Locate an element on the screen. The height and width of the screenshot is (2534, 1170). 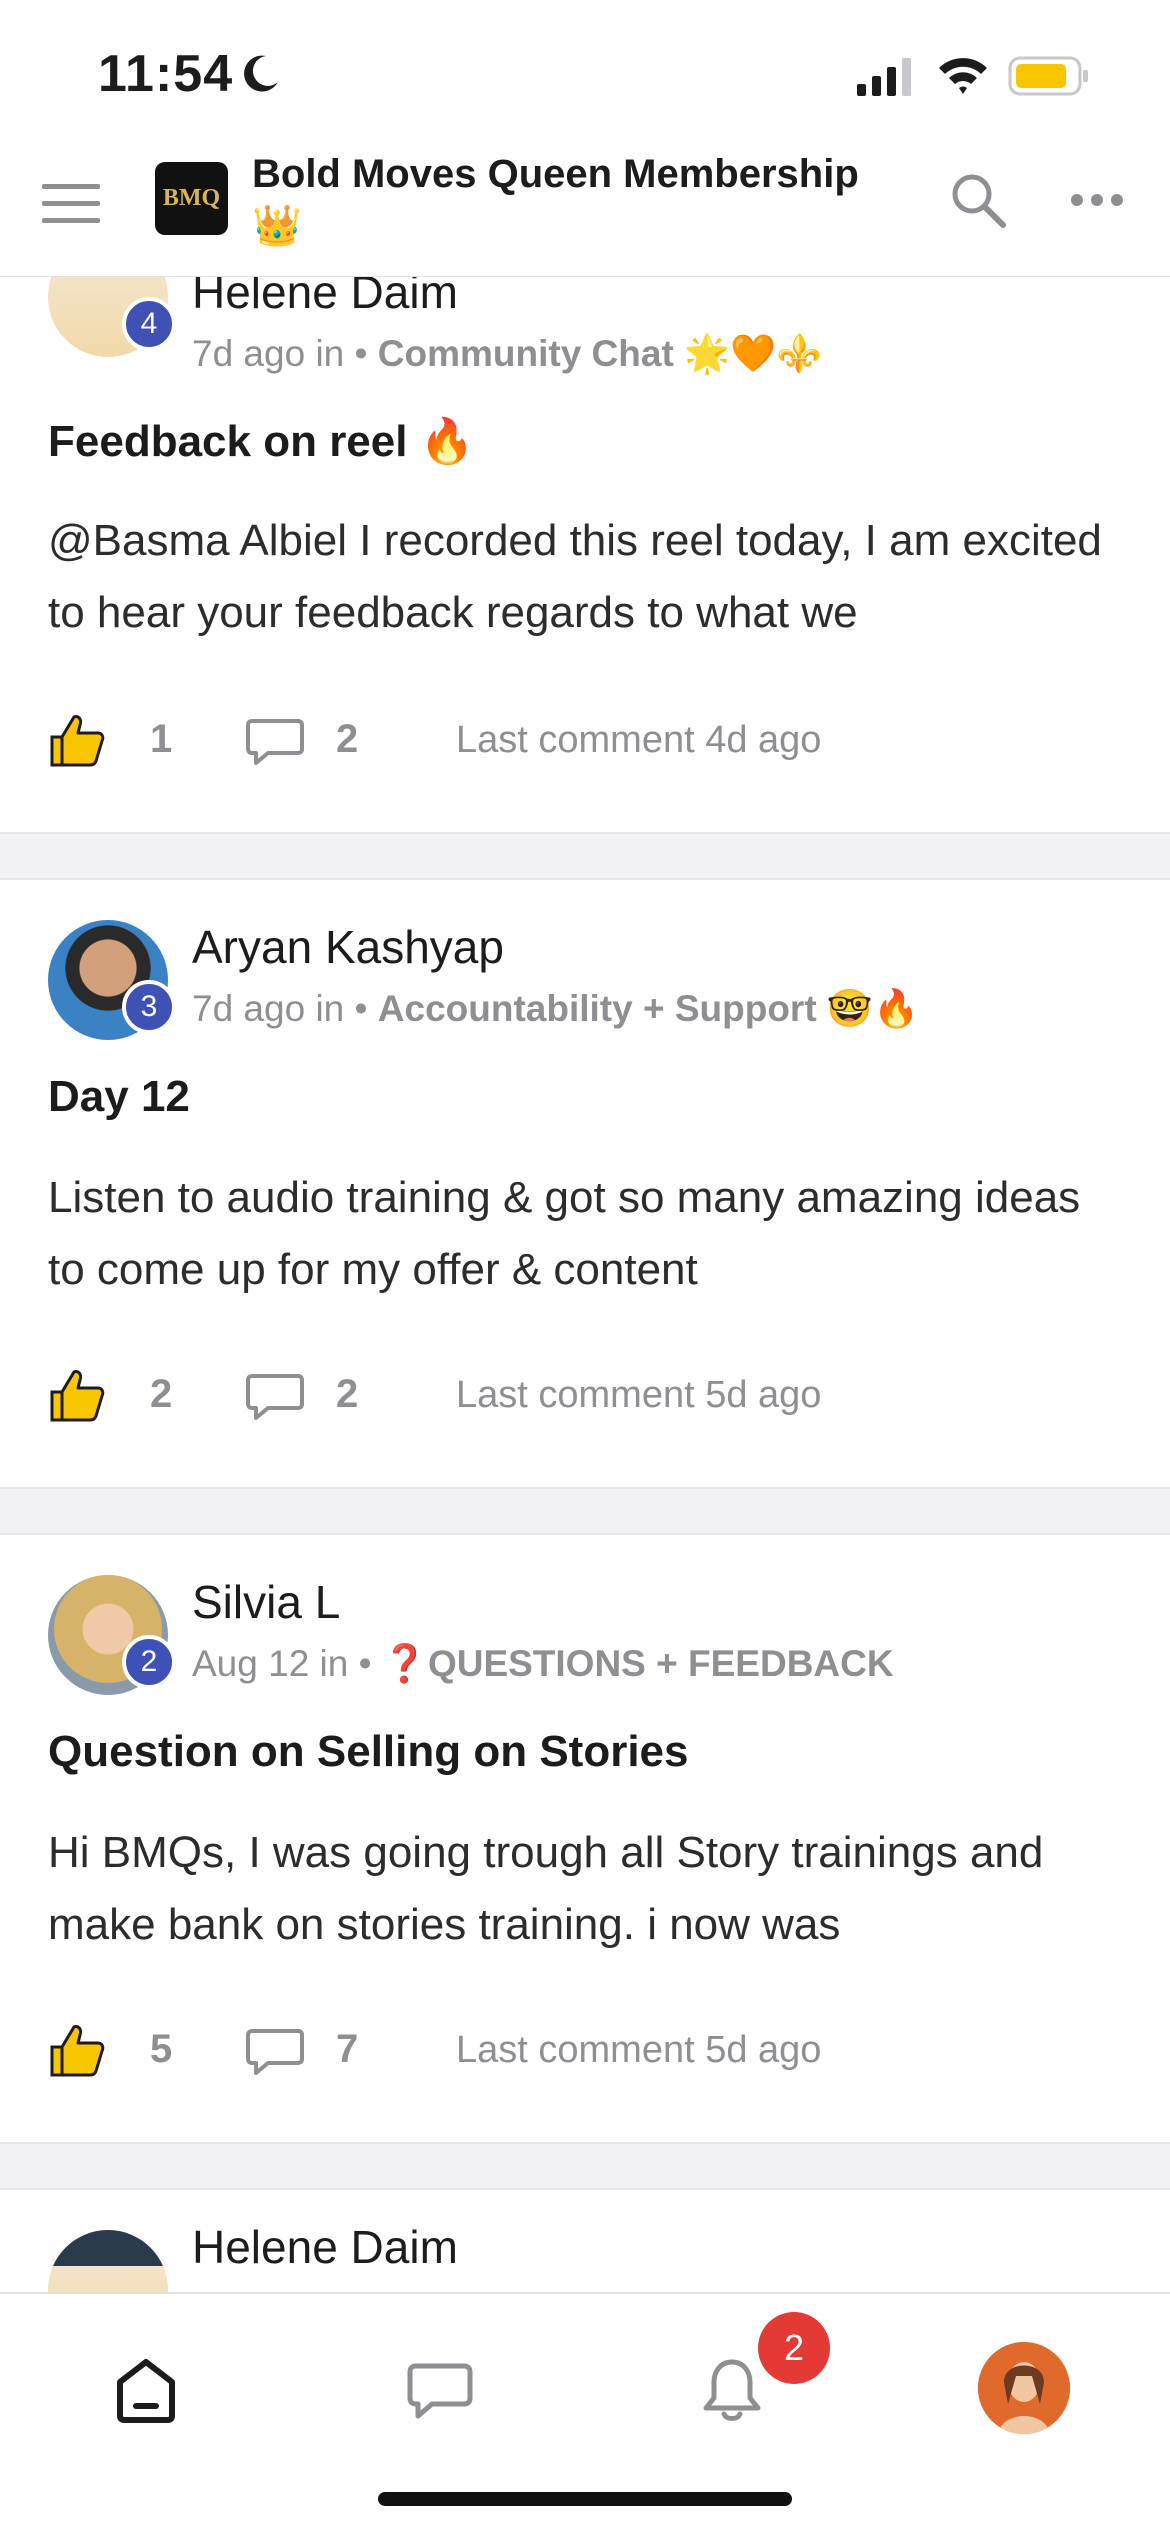
home-indicator is located at coordinates (585, 2499).